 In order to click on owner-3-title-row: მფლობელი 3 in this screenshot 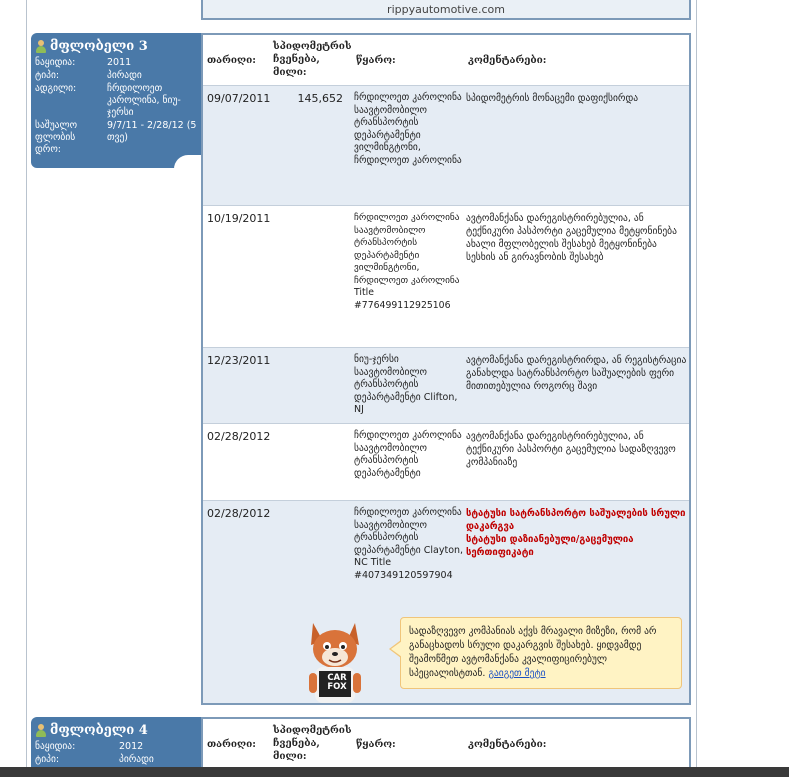, I will do `click(116, 45)`.